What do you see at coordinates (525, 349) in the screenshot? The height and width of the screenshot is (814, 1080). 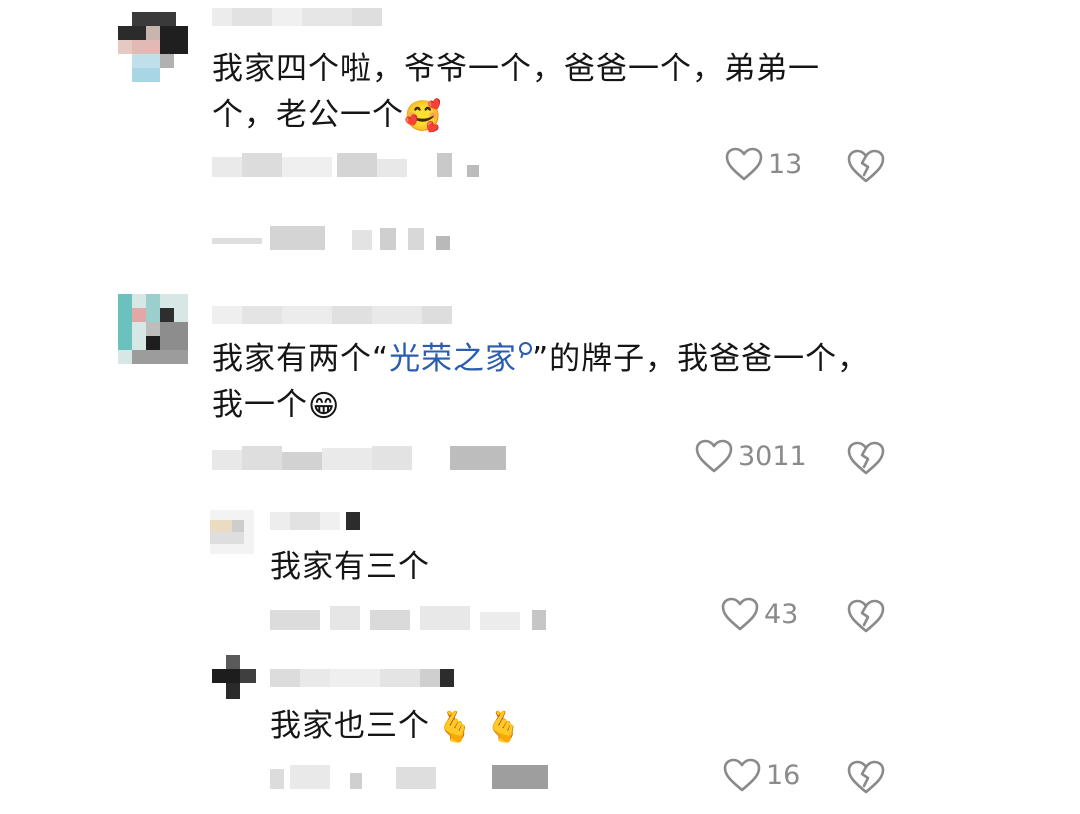 I see `search-icon` at bounding box center [525, 349].